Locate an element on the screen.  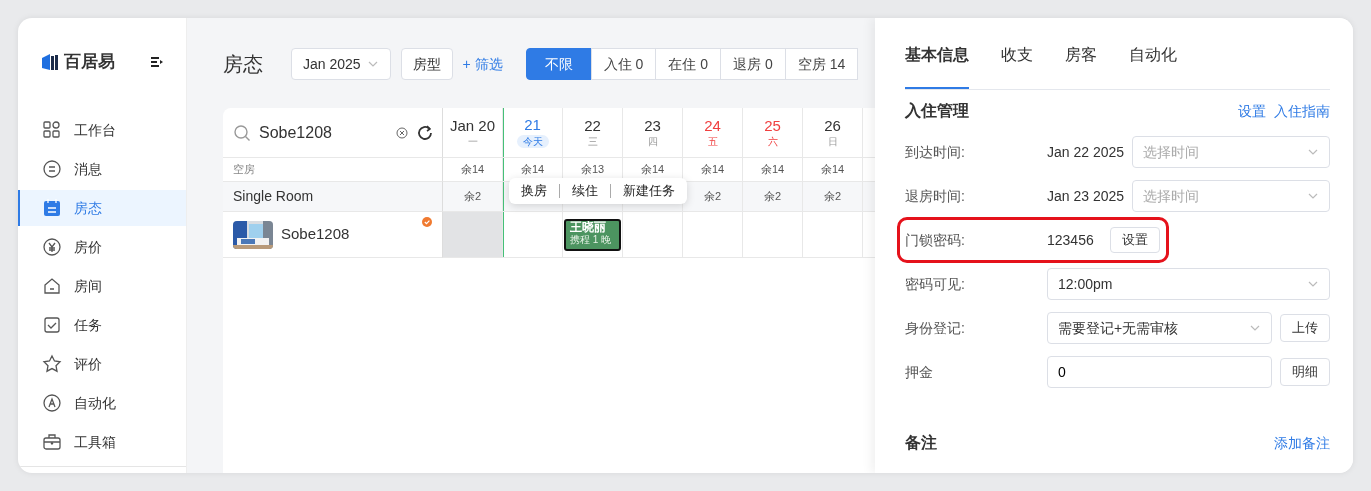
sidebar-item: 评价 is located at coordinates (102, 364).